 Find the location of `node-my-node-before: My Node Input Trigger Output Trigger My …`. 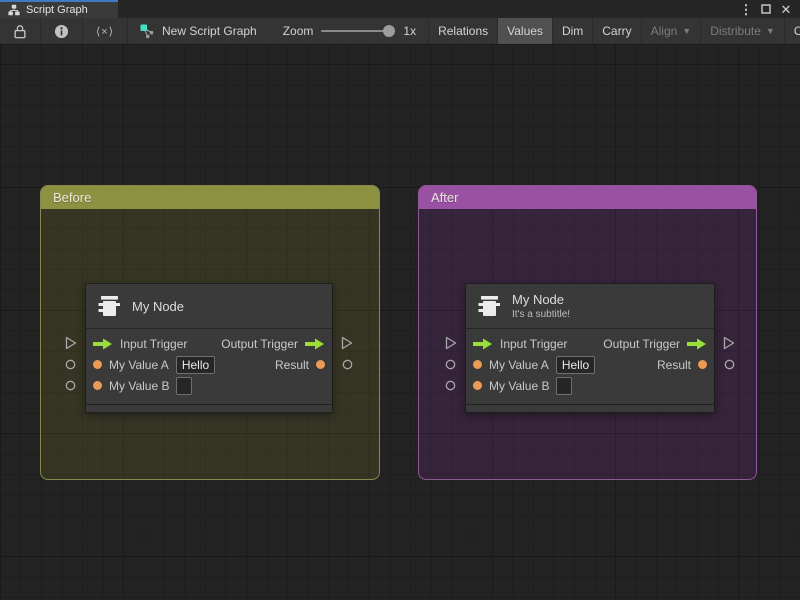

node-my-node-before: My Node Input Trigger Output Trigger My … is located at coordinates (209, 348).